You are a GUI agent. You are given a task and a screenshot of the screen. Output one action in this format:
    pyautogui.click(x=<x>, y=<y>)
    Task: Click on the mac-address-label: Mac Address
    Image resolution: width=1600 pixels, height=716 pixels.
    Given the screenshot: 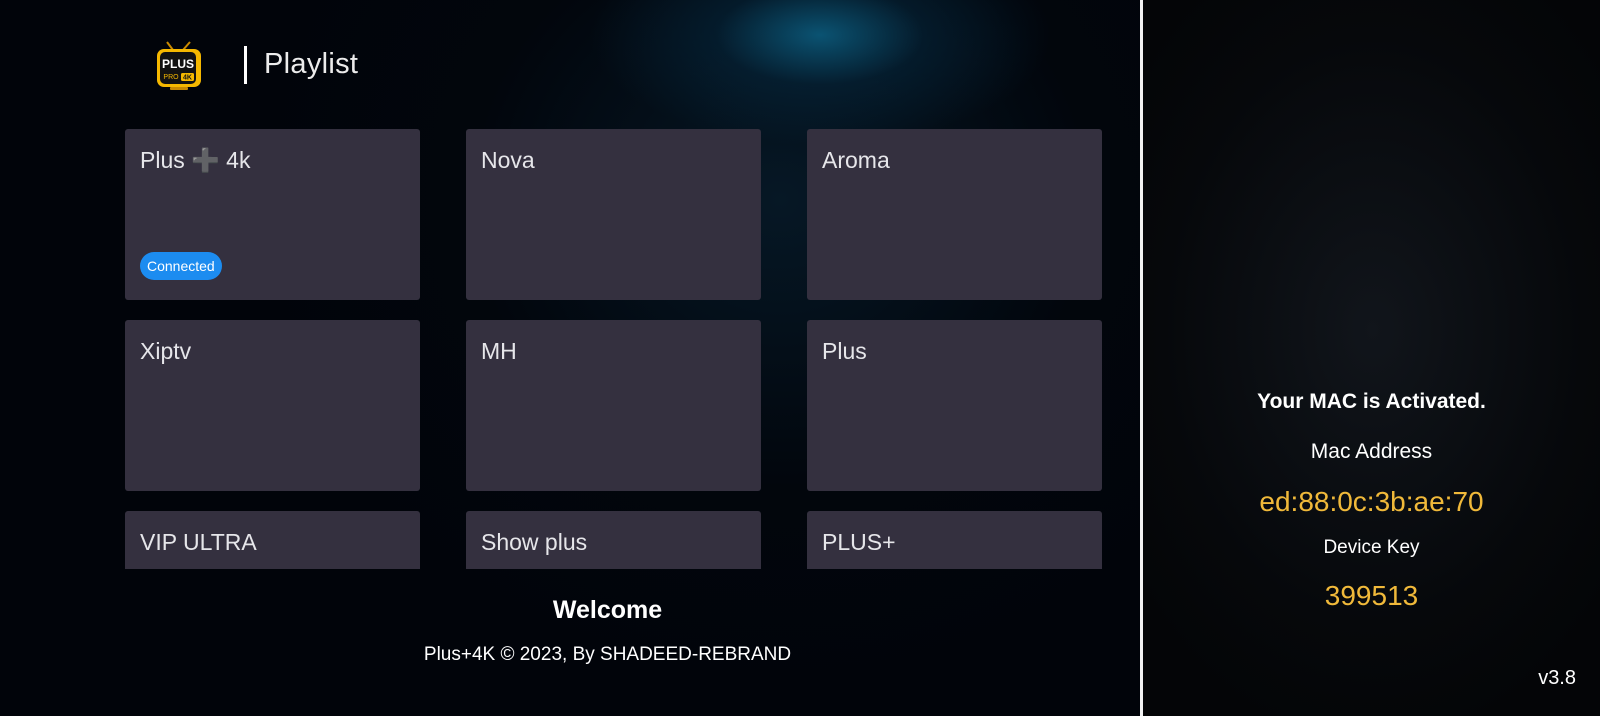 What is the action you would take?
    pyautogui.click(x=1371, y=451)
    